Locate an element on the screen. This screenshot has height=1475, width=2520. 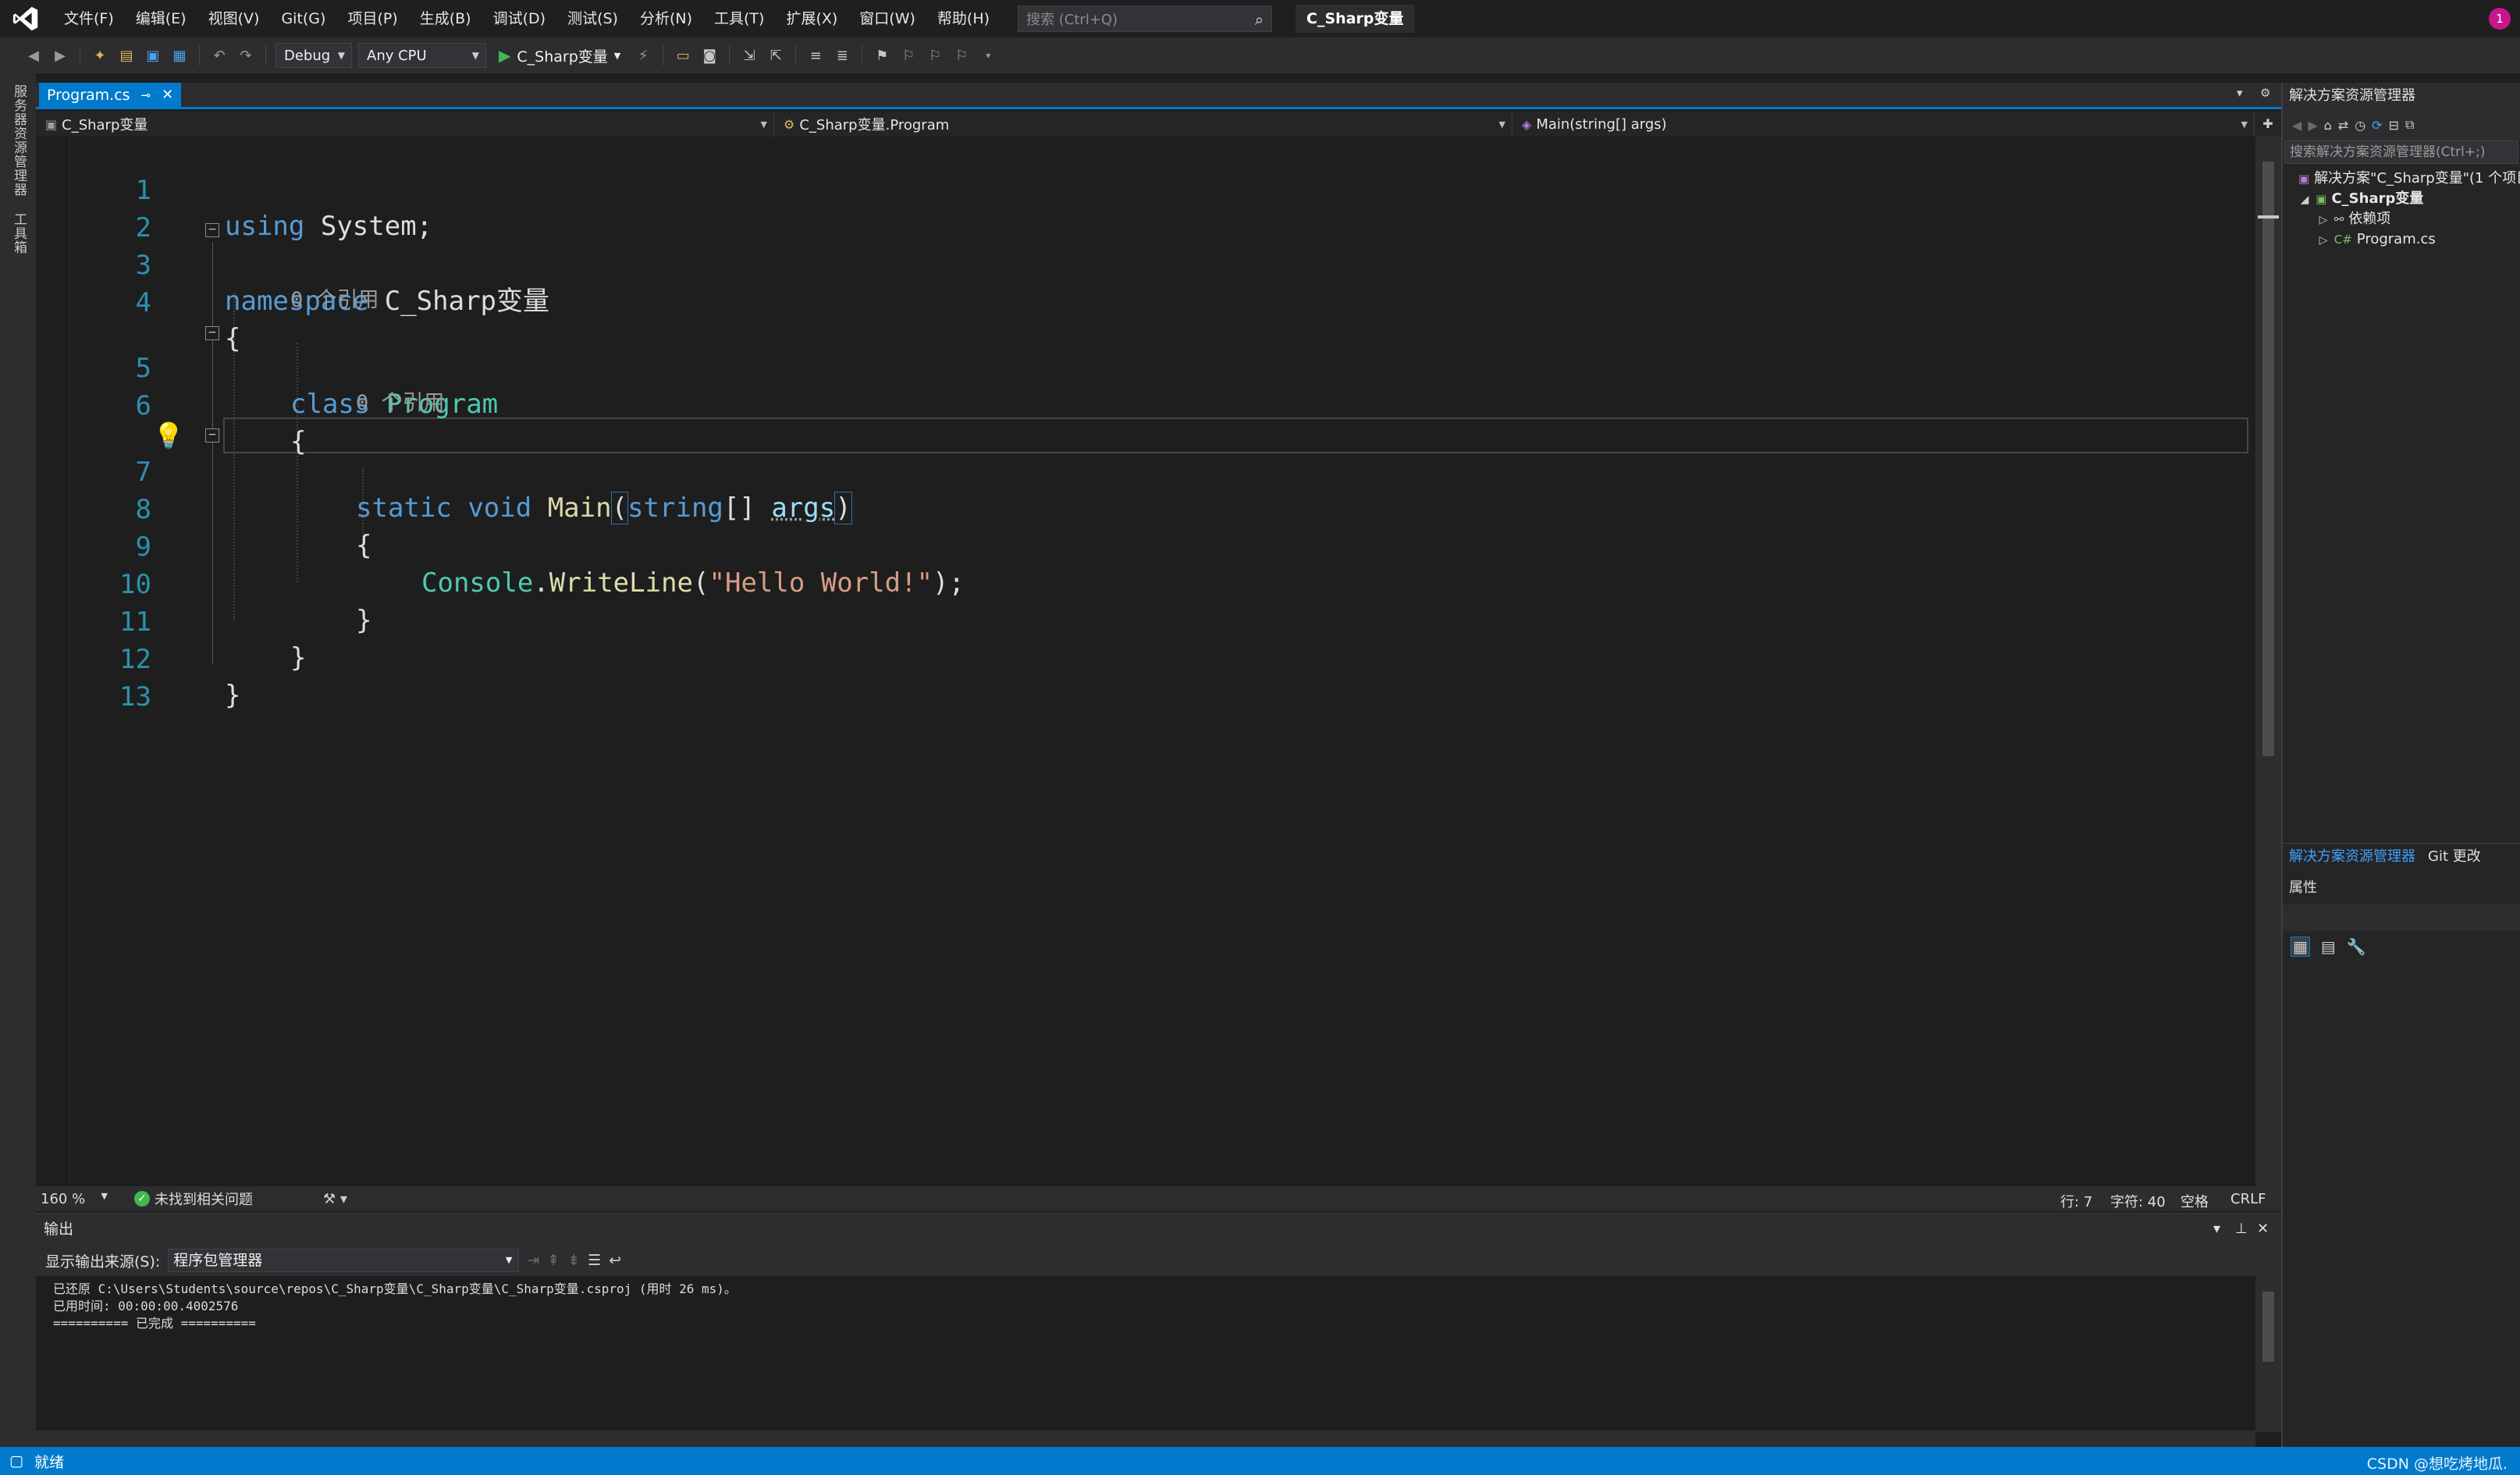
output-source-dropdown: 程序包管理器 ▼ is located at coordinates (344, 1260).